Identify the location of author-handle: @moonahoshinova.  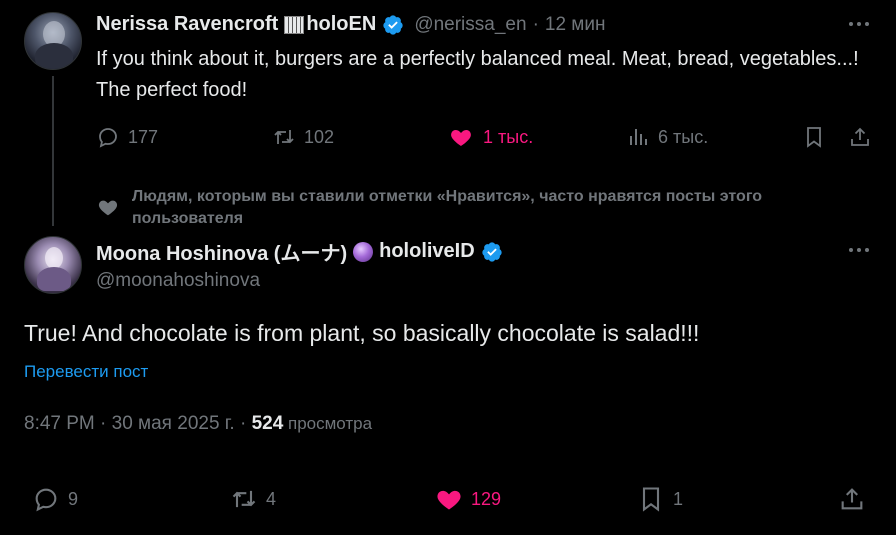
(178, 281).